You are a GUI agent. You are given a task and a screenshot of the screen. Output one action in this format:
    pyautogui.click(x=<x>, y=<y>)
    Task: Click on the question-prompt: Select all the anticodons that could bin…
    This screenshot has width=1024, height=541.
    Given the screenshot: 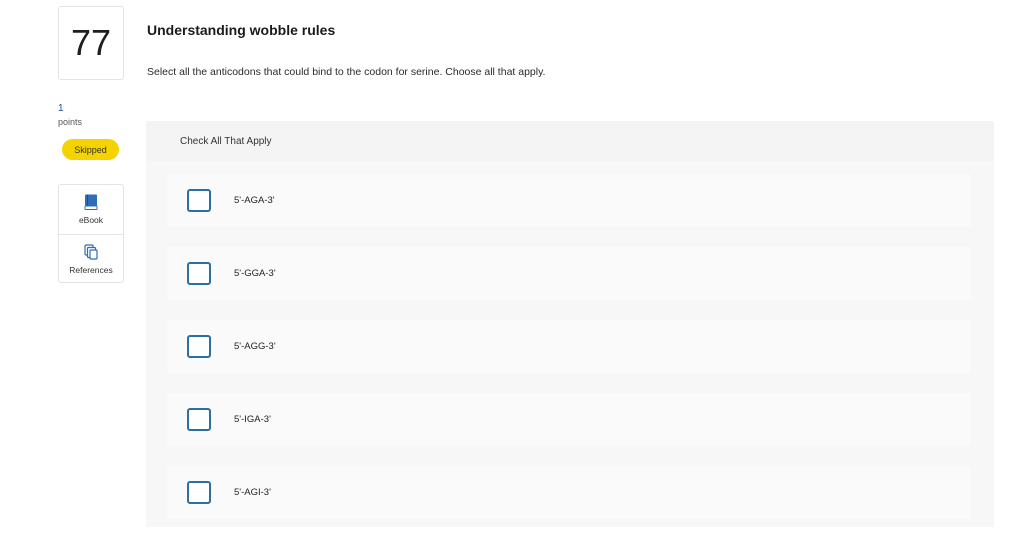 What is the action you would take?
    pyautogui.click(x=346, y=72)
    